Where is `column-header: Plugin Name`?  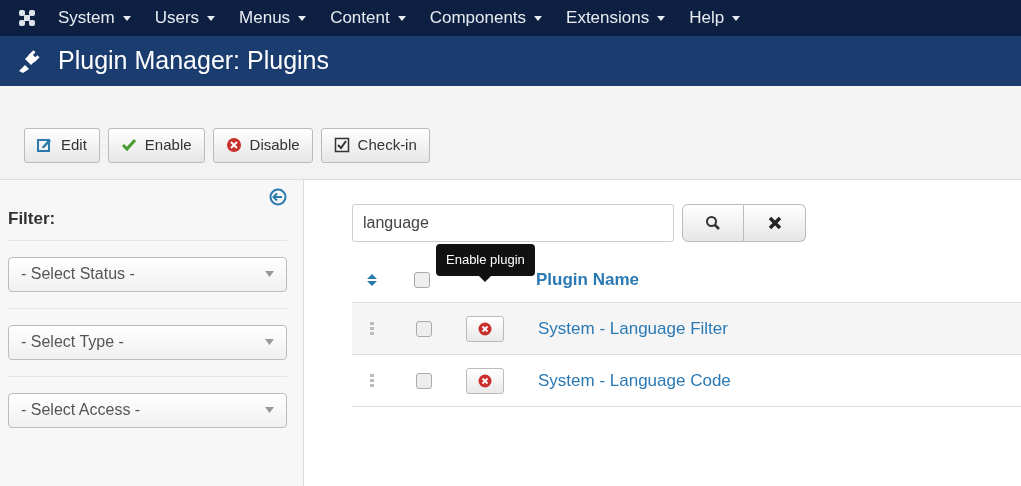
column-header: Plugin Name is located at coordinates (587, 280).